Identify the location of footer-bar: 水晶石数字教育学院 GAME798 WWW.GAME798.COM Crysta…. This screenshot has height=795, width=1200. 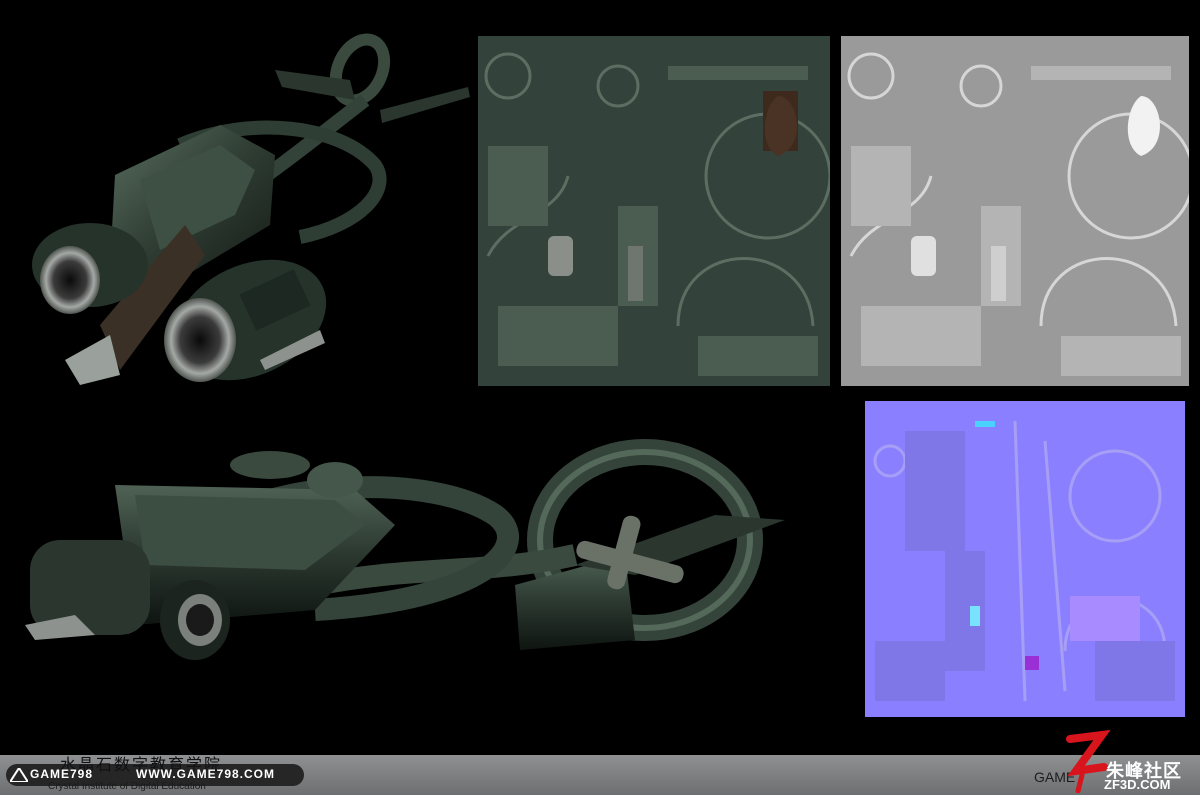
(600, 762).